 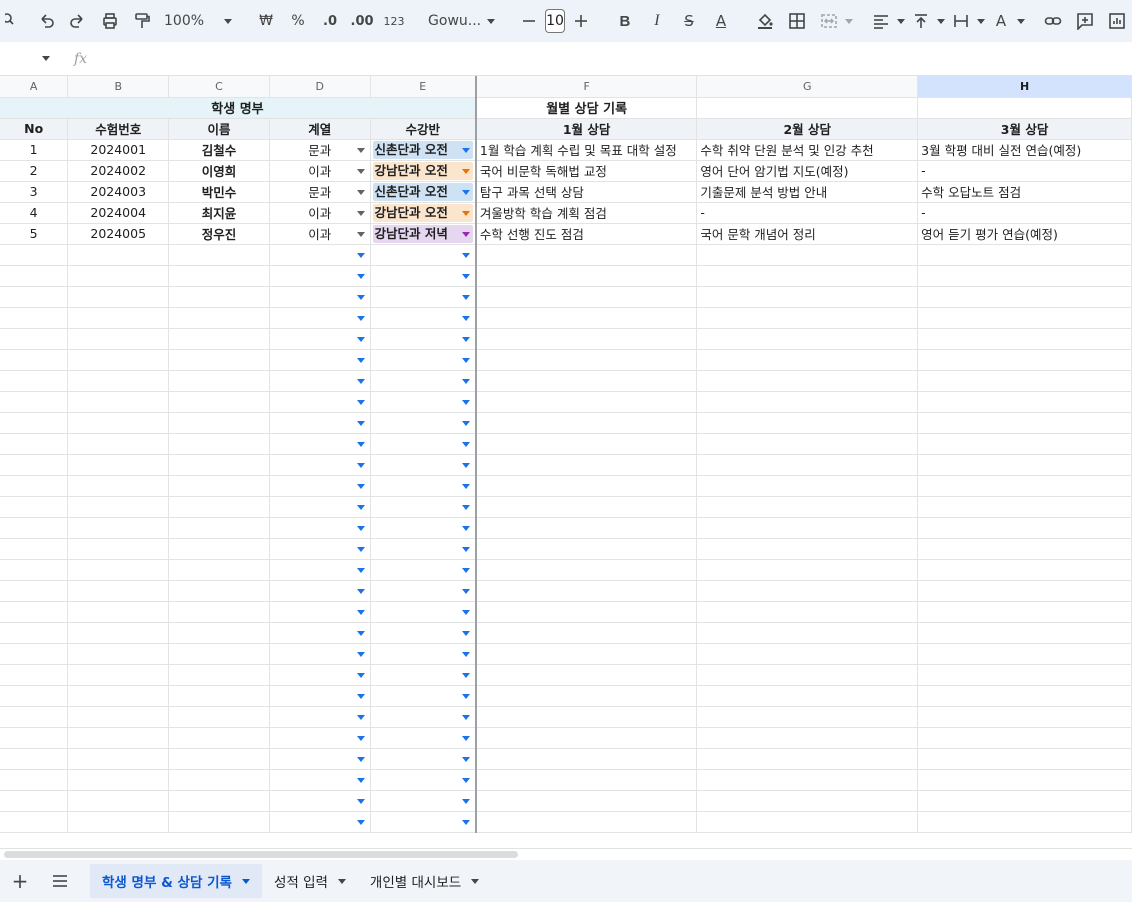 What do you see at coordinates (320, 150) in the screenshot?
I see `cell-track-dropdown: 문과` at bounding box center [320, 150].